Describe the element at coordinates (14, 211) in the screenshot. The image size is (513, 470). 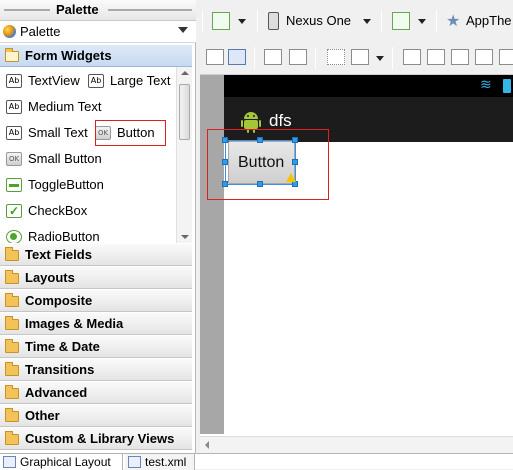
I see `checkbox-icon: ✓` at that location.